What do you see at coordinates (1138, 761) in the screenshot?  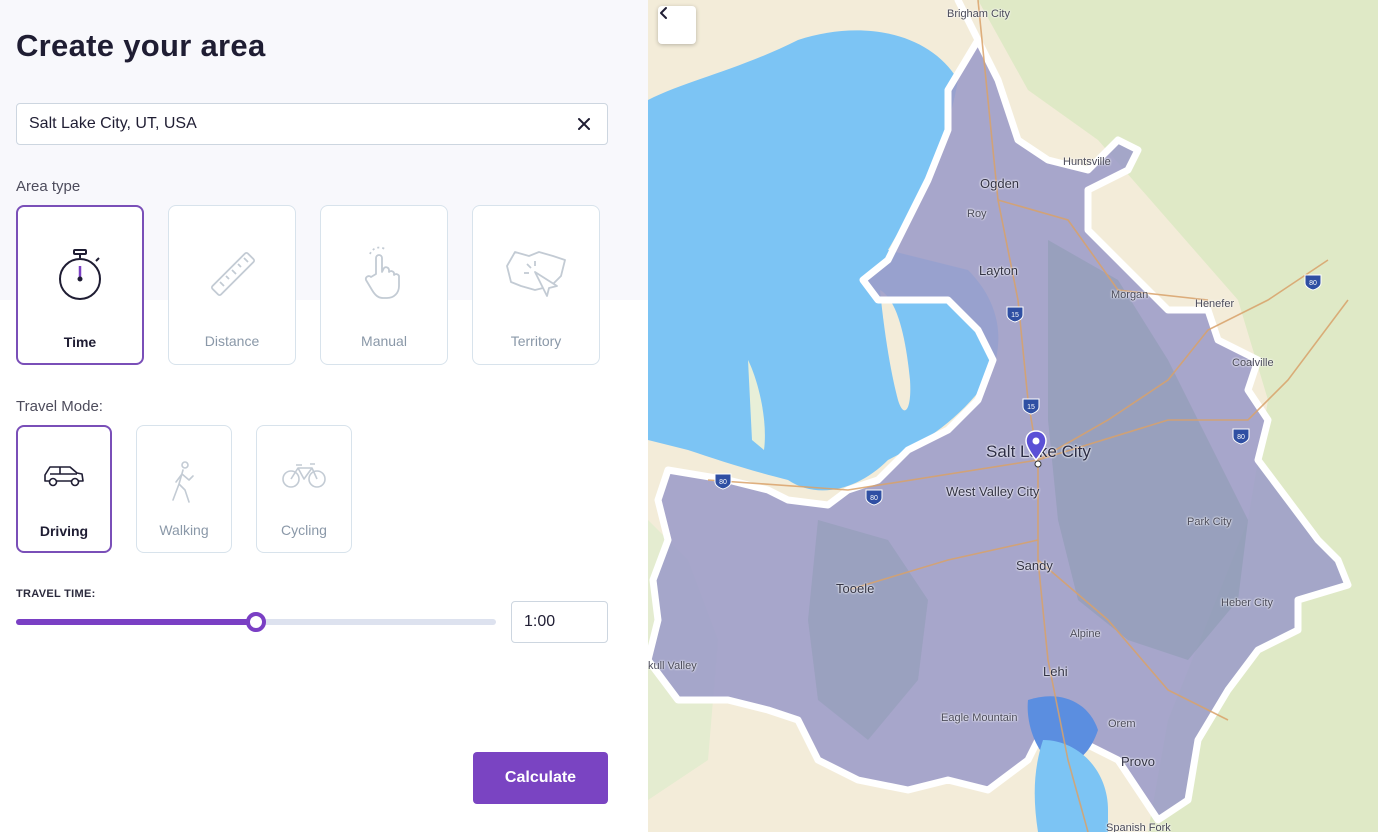 I see `map-label-provo: Provo` at bounding box center [1138, 761].